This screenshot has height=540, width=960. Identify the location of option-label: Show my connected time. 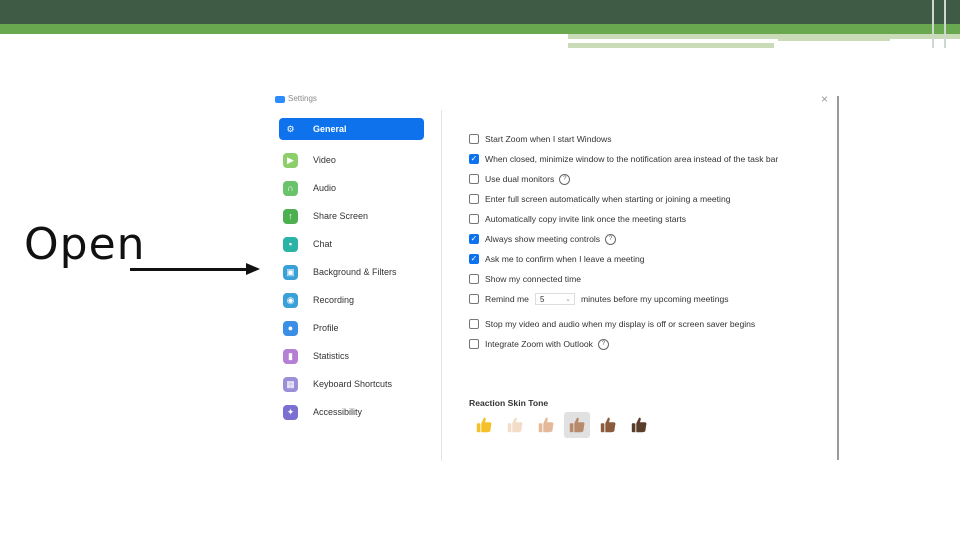
(533, 279).